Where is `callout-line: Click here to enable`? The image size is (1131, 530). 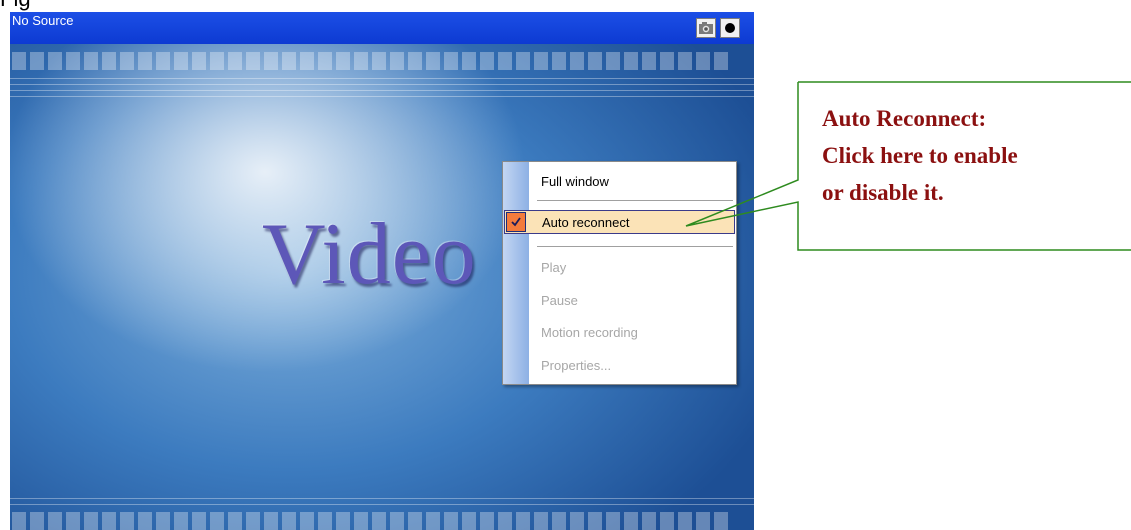
callout-line: Click here to enable is located at coordinates (920, 155).